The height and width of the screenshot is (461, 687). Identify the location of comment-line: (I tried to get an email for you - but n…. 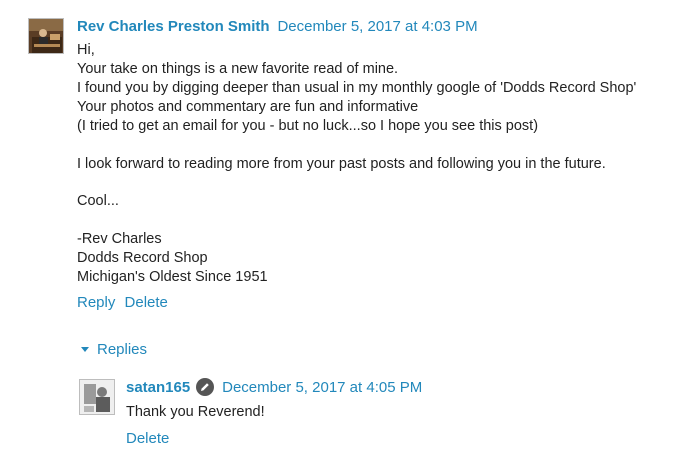
(308, 126).